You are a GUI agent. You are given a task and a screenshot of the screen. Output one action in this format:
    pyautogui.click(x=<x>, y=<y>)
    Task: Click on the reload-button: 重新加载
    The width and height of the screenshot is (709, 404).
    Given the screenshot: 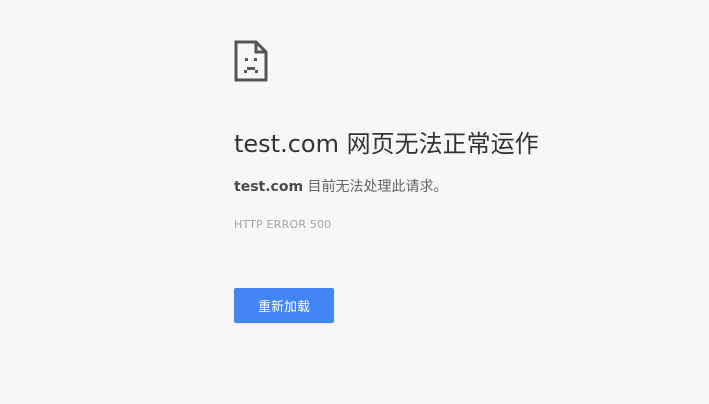 What is the action you would take?
    pyautogui.click(x=284, y=305)
    